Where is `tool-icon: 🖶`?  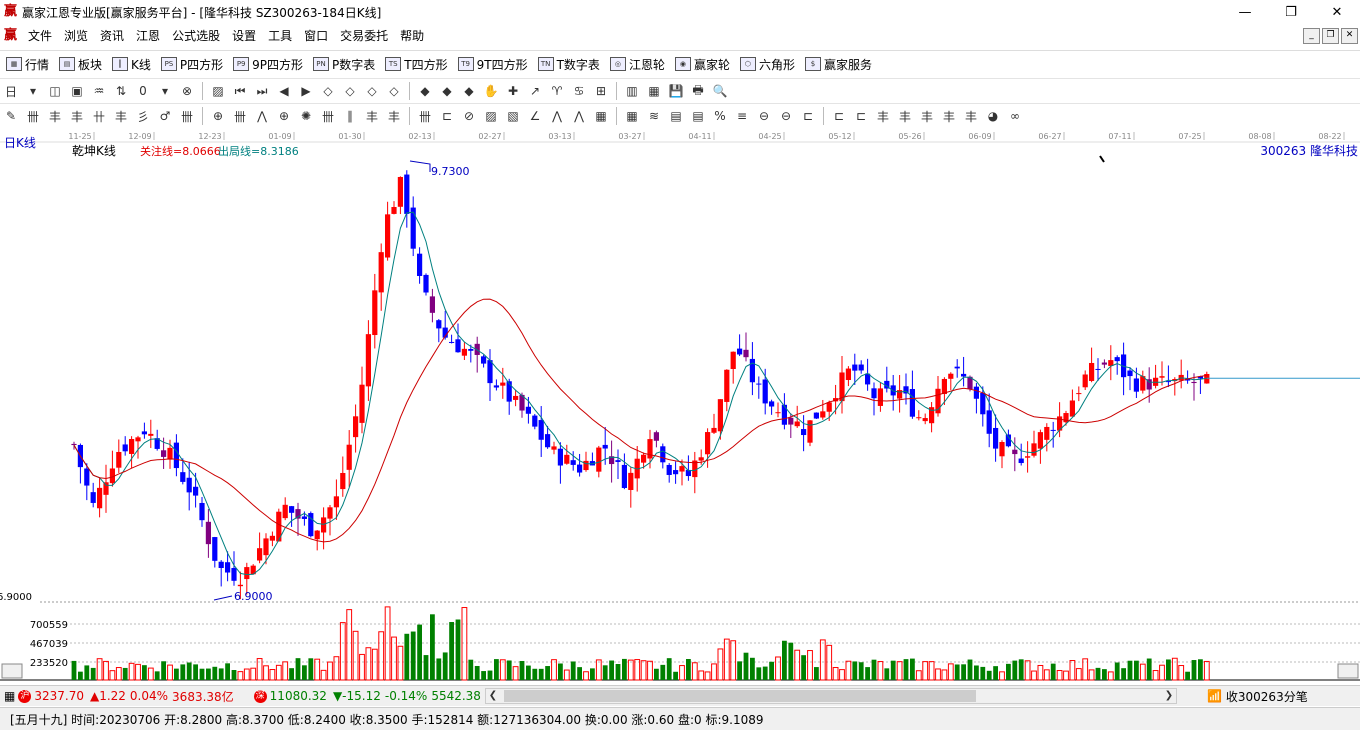 tool-icon: 🖶 is located at coordinates (698, 91).